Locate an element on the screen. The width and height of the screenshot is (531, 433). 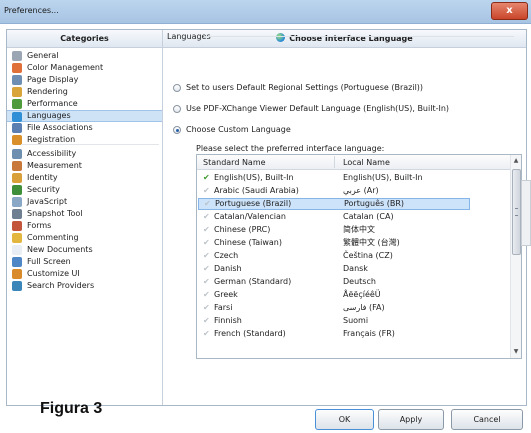
column-standard-name: Standard Name is located at coordinates (234, 162).